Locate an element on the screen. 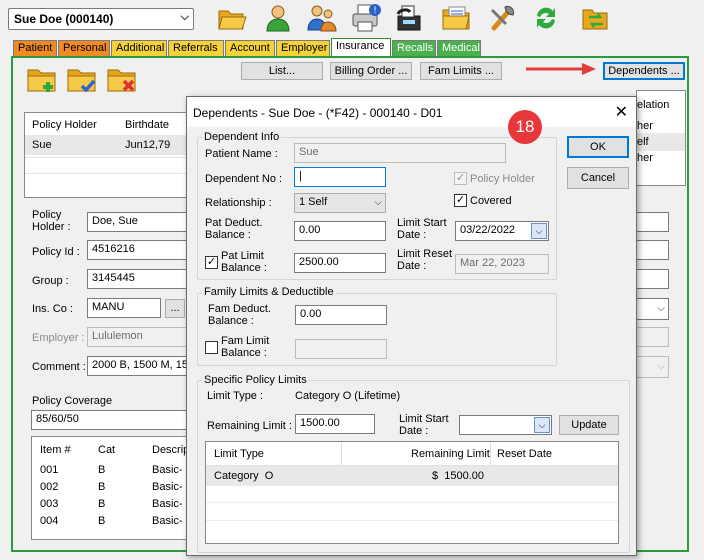  relation-grid: elation her elf her is located at coordinates (661, 138).